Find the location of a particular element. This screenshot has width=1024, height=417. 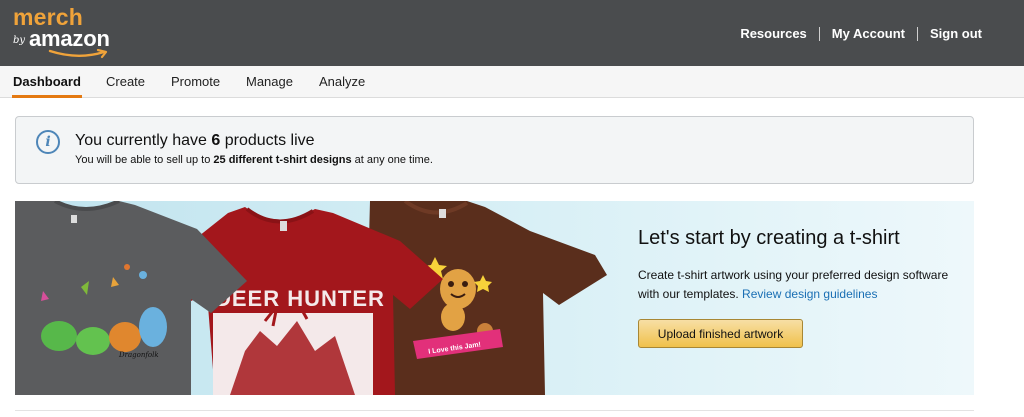

notice-title: You currently have 6 products live is located at coordinates (195, 141).